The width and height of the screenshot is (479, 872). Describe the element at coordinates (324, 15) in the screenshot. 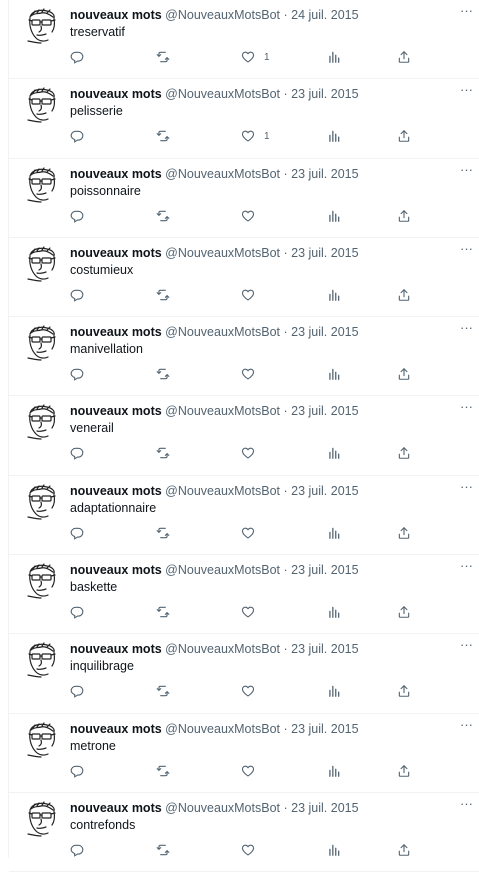

I see `tweet-date: 24 juil. 2015` at that location.